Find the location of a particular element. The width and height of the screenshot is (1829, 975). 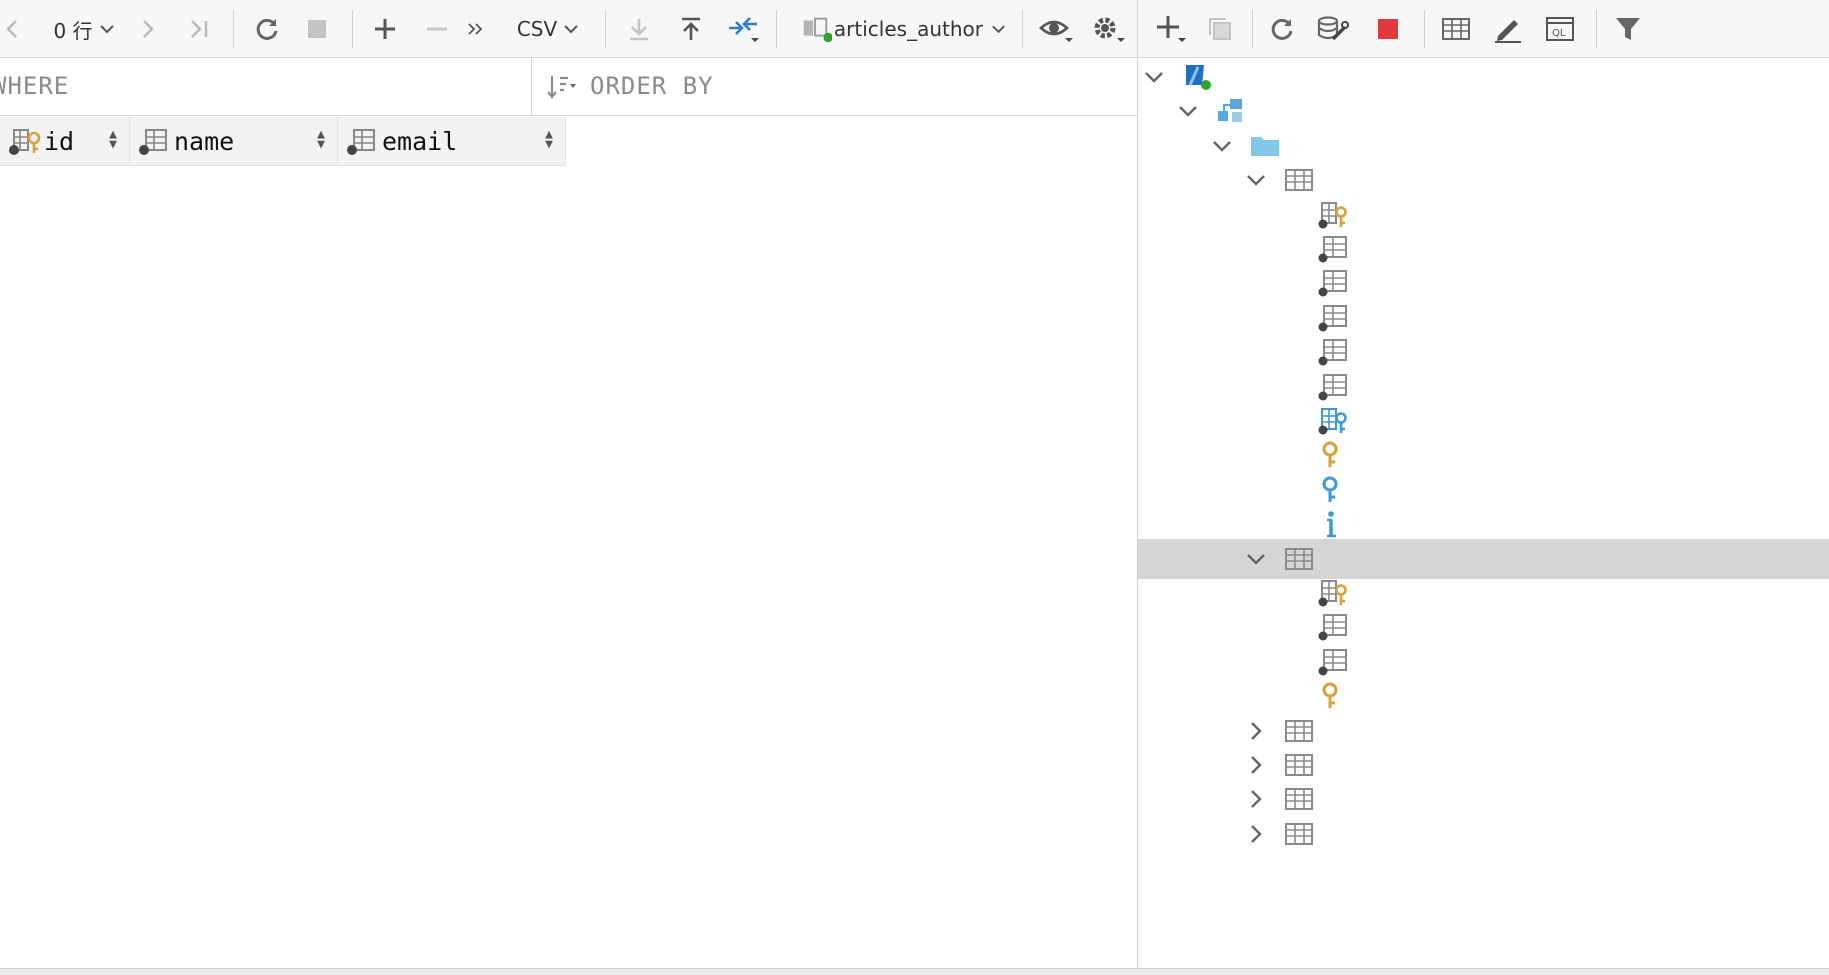

datasource-properties-button is located at coordinates (1333, 29).